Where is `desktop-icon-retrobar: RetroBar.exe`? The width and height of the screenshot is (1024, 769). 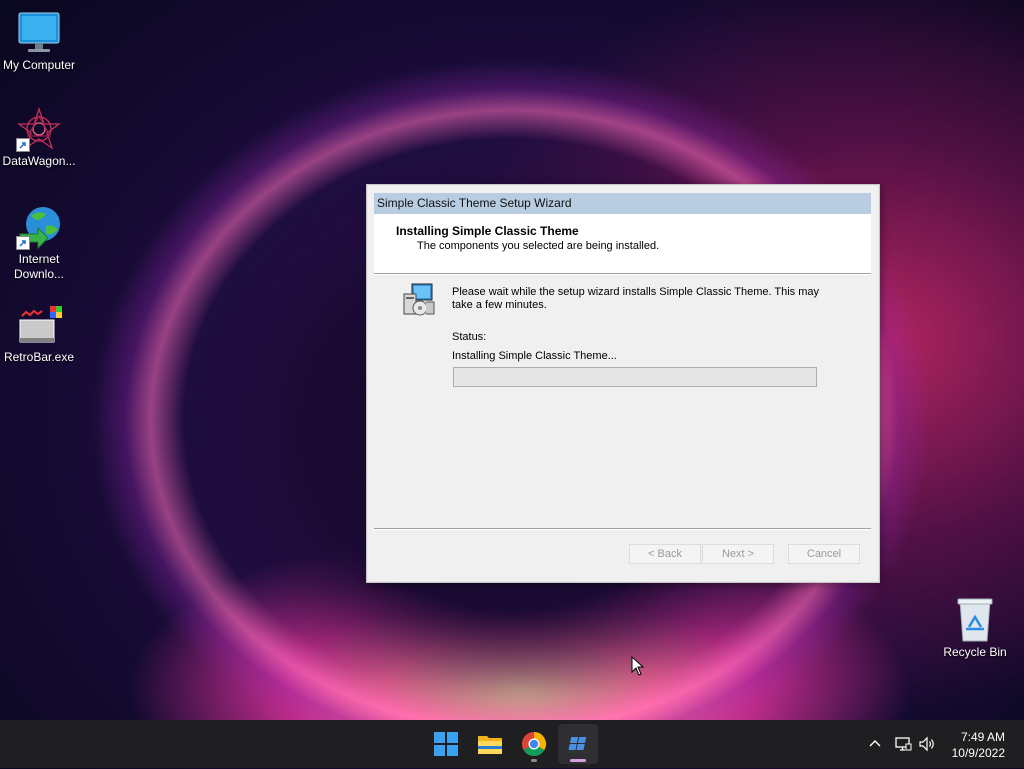 desktop-icon-retrobar: RetroBar.exe is located at coordinates (39, 333).